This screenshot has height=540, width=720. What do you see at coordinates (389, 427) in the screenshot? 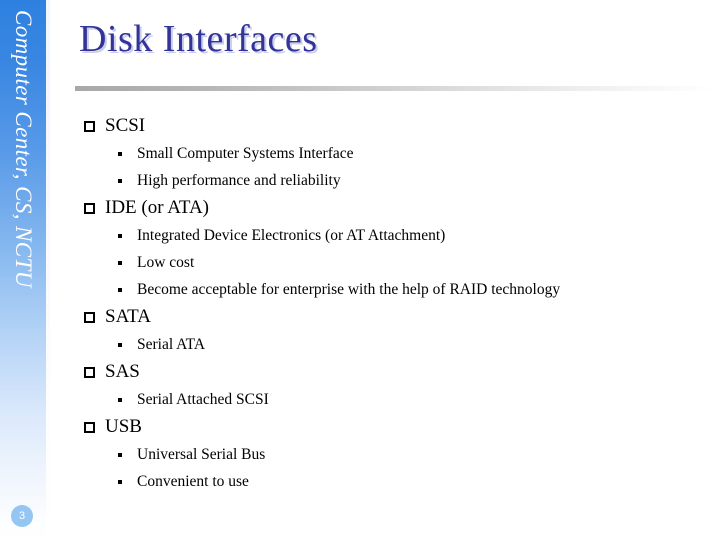
I see `bullet-level1: USB` at bounding box center [389, 427].